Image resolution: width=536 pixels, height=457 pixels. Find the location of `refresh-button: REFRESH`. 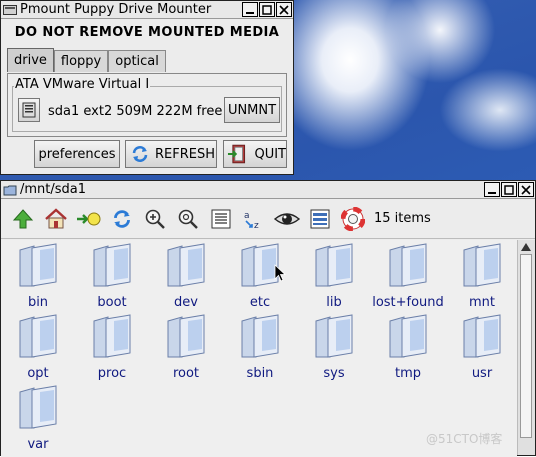

refresh-button: REFRESH is located at coordinates (171, 154).